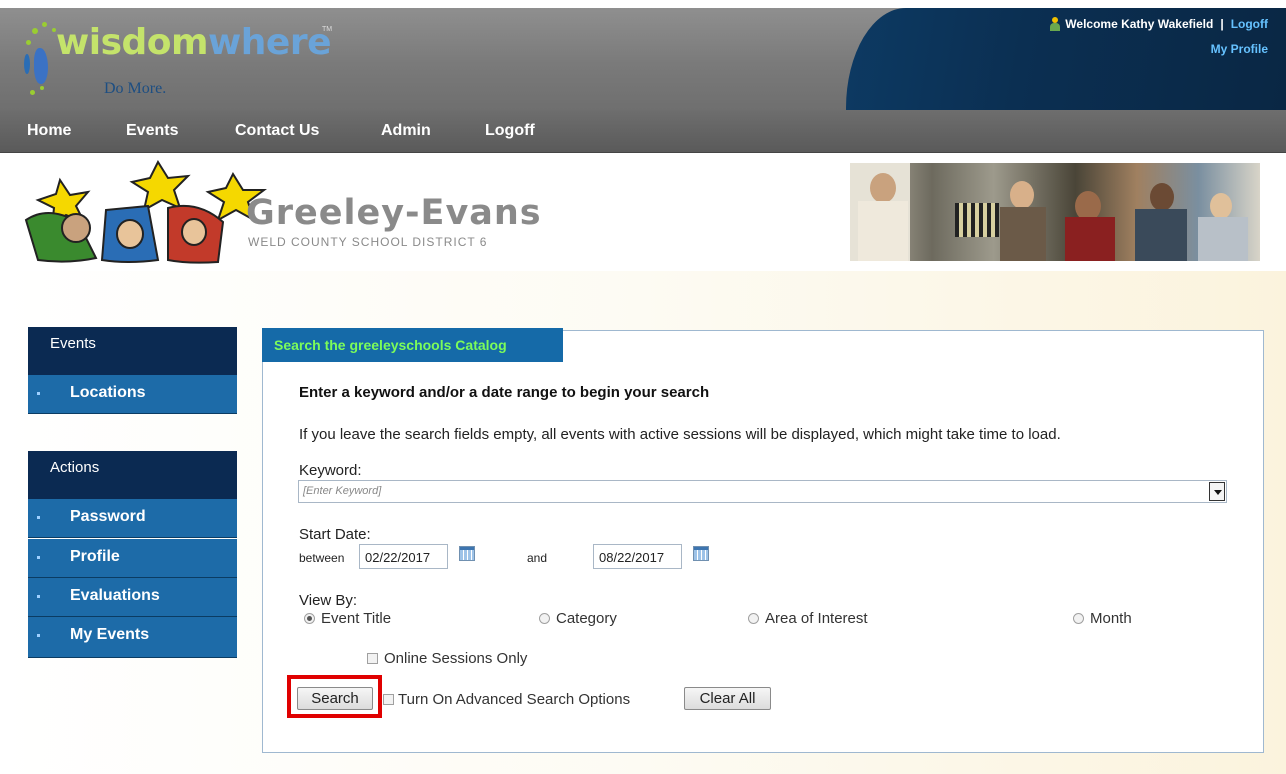 The width and height of the screenshot is (1286, 774). I want to click on sidebar-actions-header: Actions, so click(132, 475).